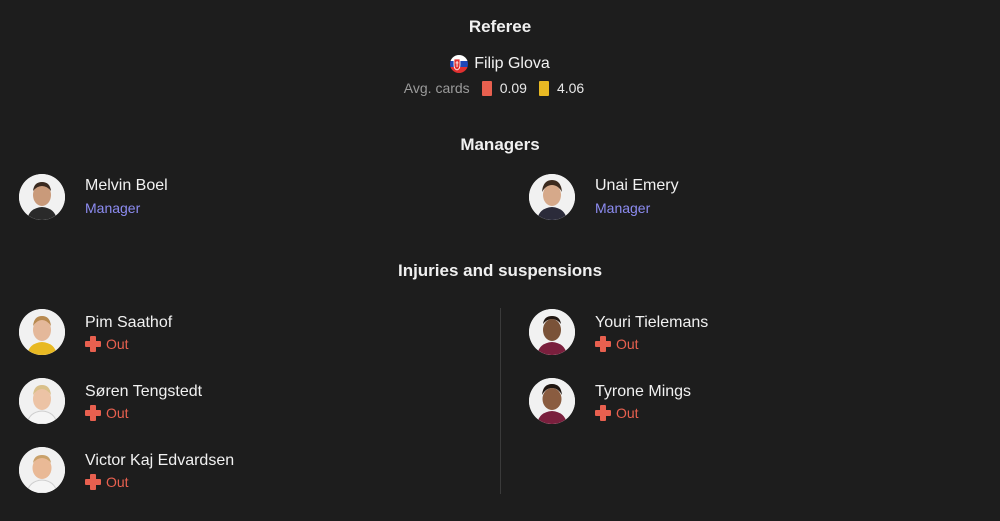 This screenshot has height=521, width=1000. Describe the element at coordinates (543, 88) in the screenshot. I see `yellow-card-icon` at that location.